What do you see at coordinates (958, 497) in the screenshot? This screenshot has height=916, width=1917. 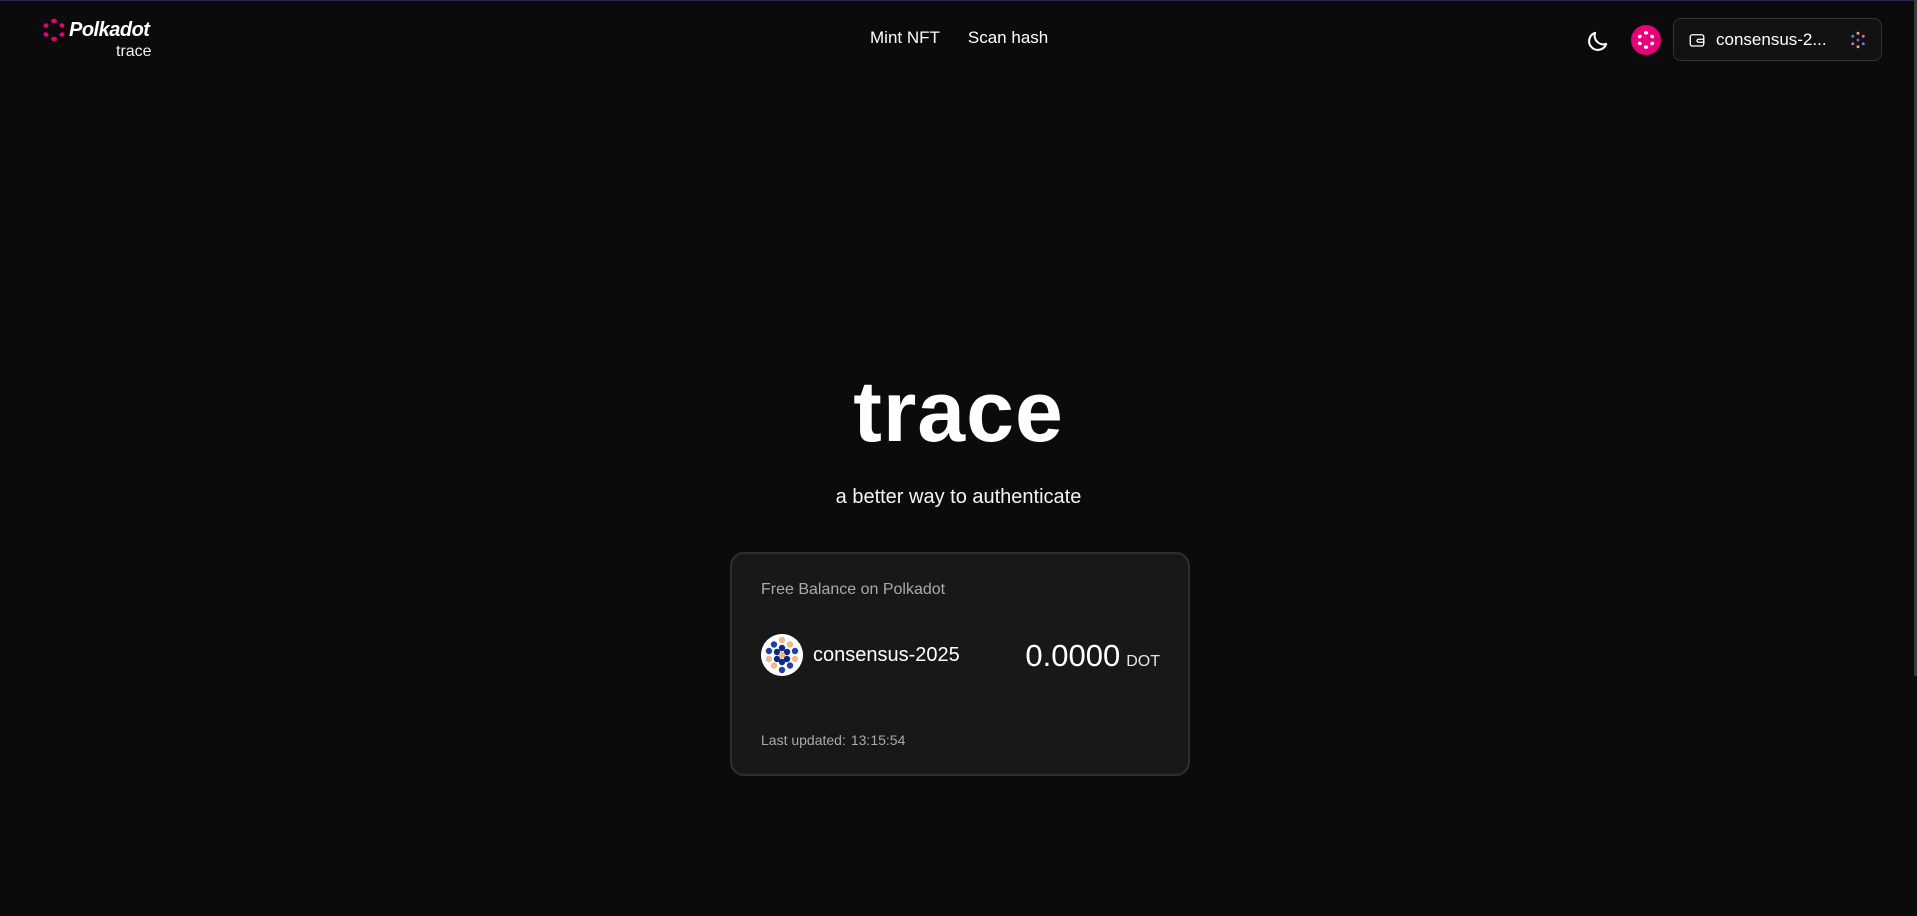 I see `hero-subtitle: a better way to authenticate` at bounding box center [958, 497].